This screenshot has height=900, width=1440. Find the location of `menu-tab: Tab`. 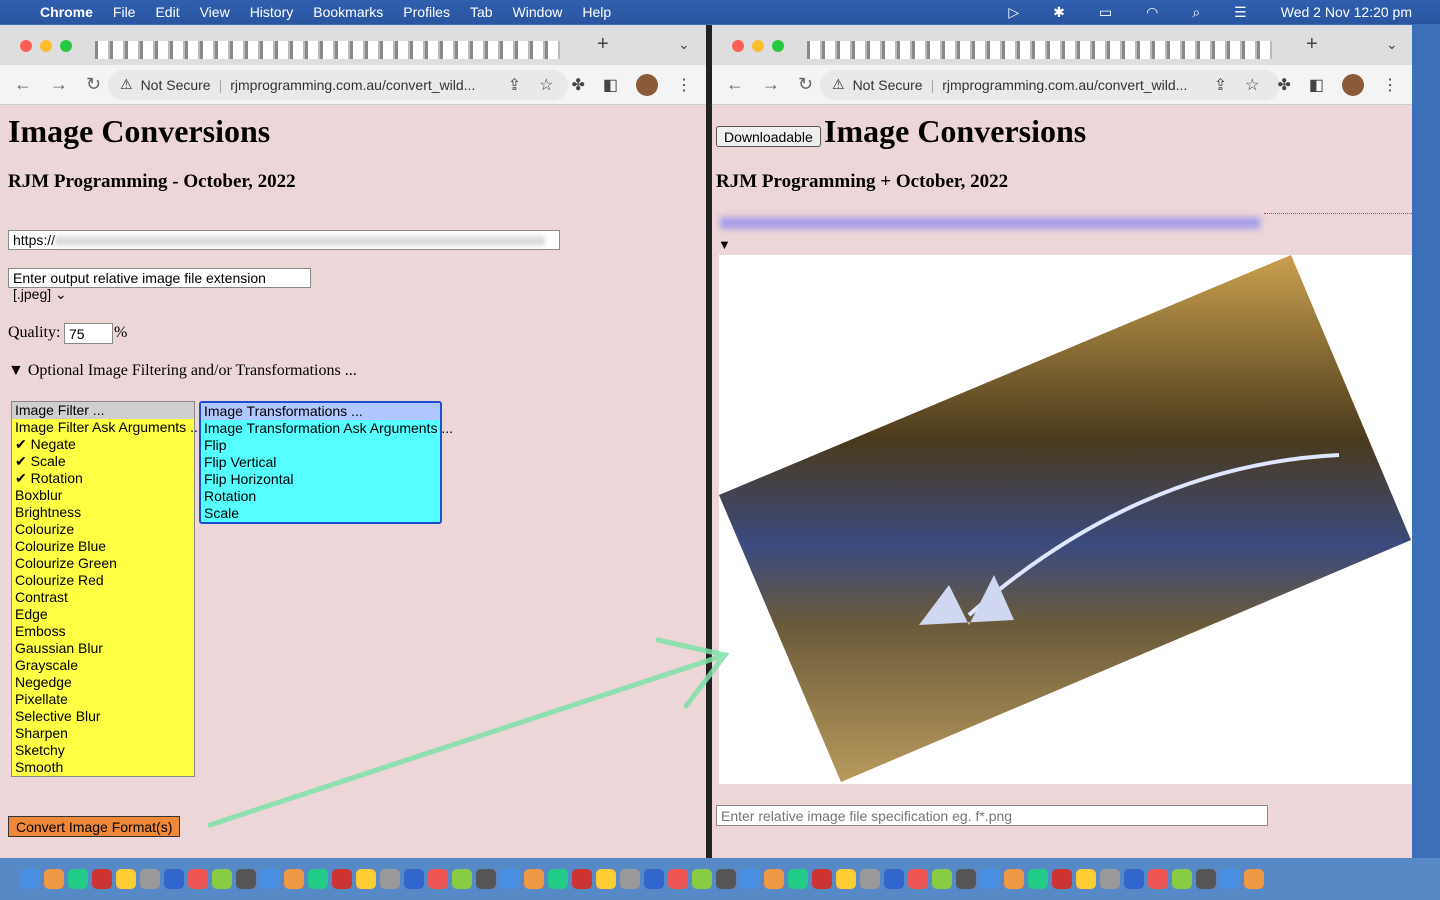

menu-tab: Tab is located at coordinates (481, 12).